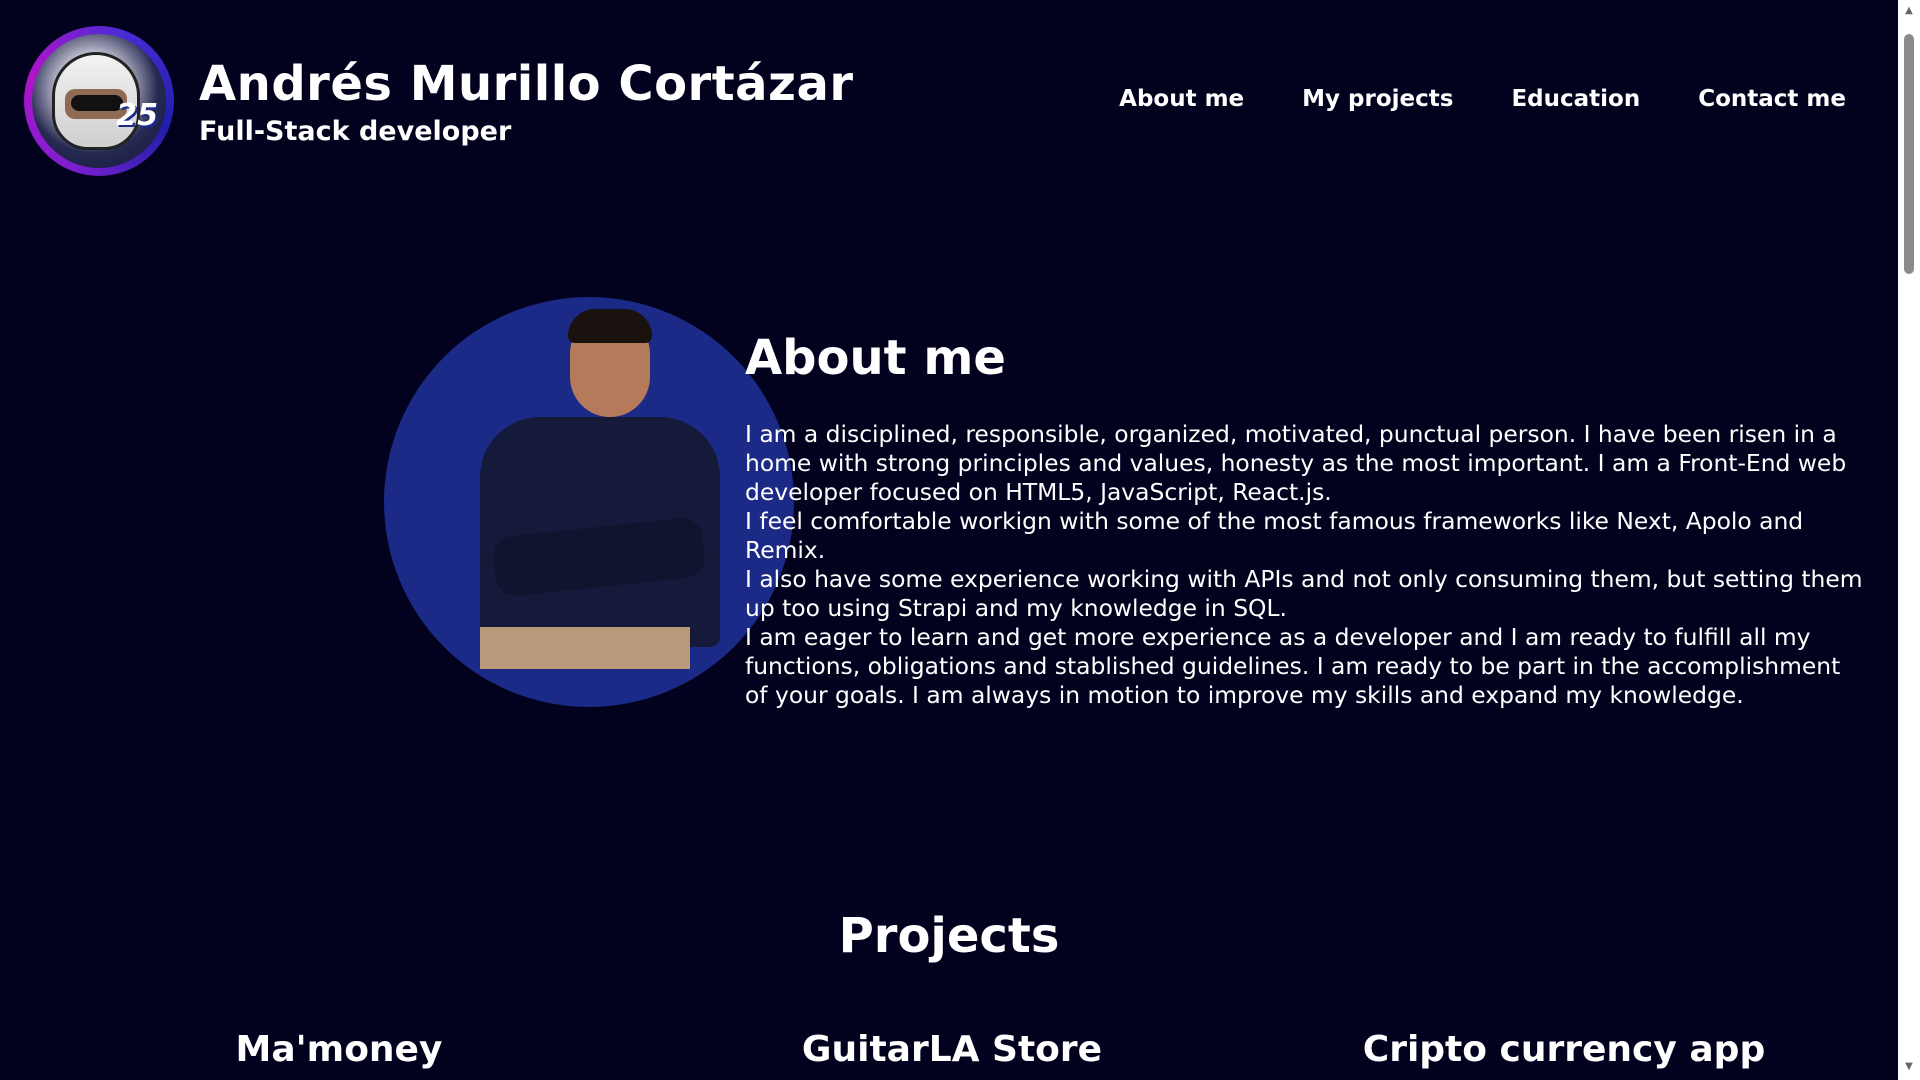  Describe the element at coordinates (1909, 154) in the screenshot. I see `scrollbar-thumb` at that location.